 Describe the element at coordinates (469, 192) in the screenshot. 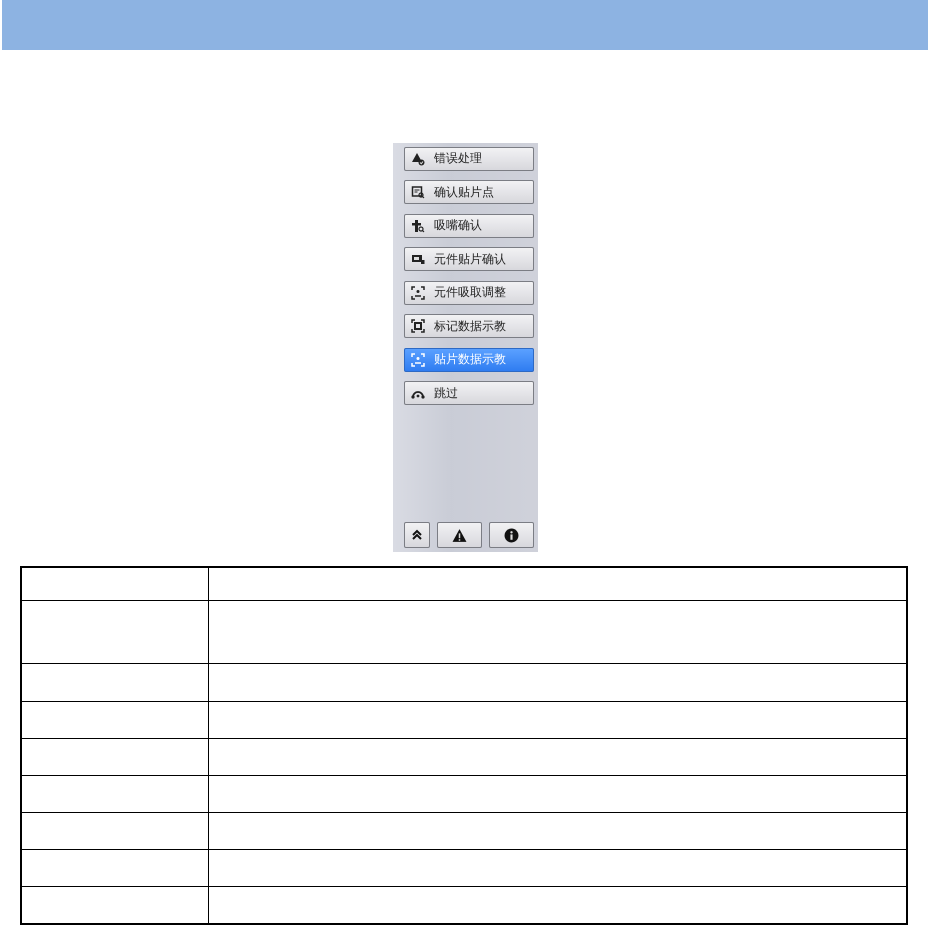

I see `panel-button: 确认贴片点` at that location.